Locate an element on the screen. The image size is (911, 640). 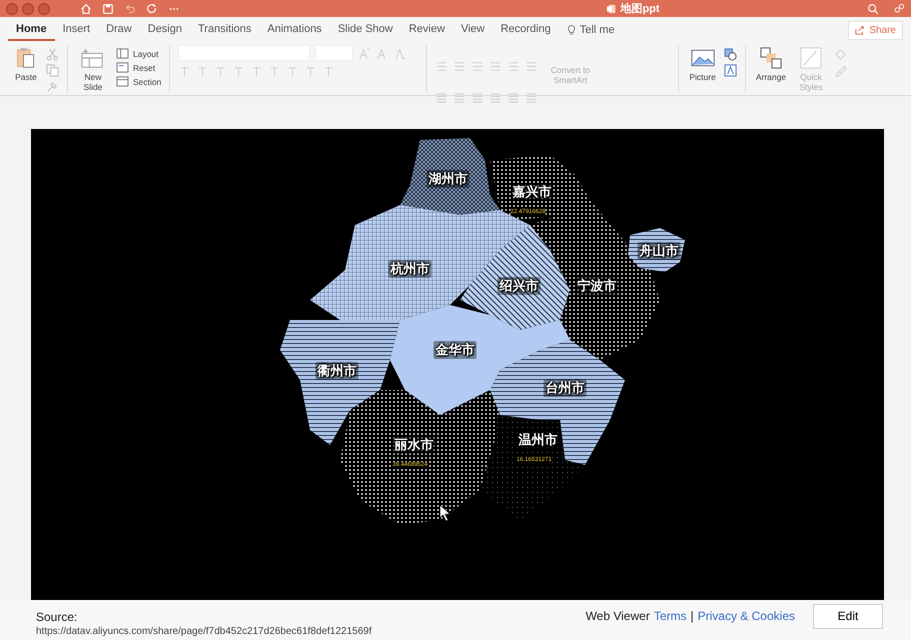
home-icon is located at coordinates (86, 8).